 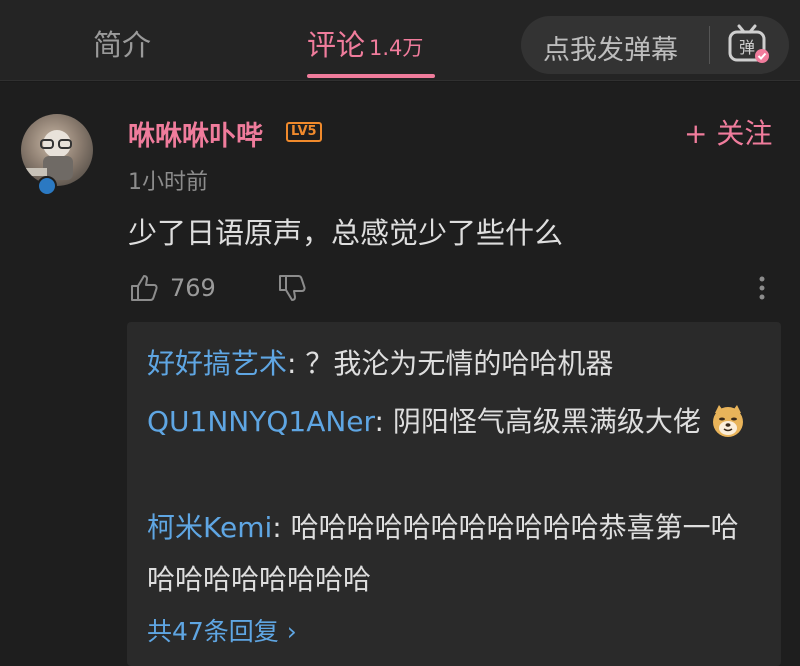 I want to click on reply-username: 柯米Kemi, so click(x=209, y=527).